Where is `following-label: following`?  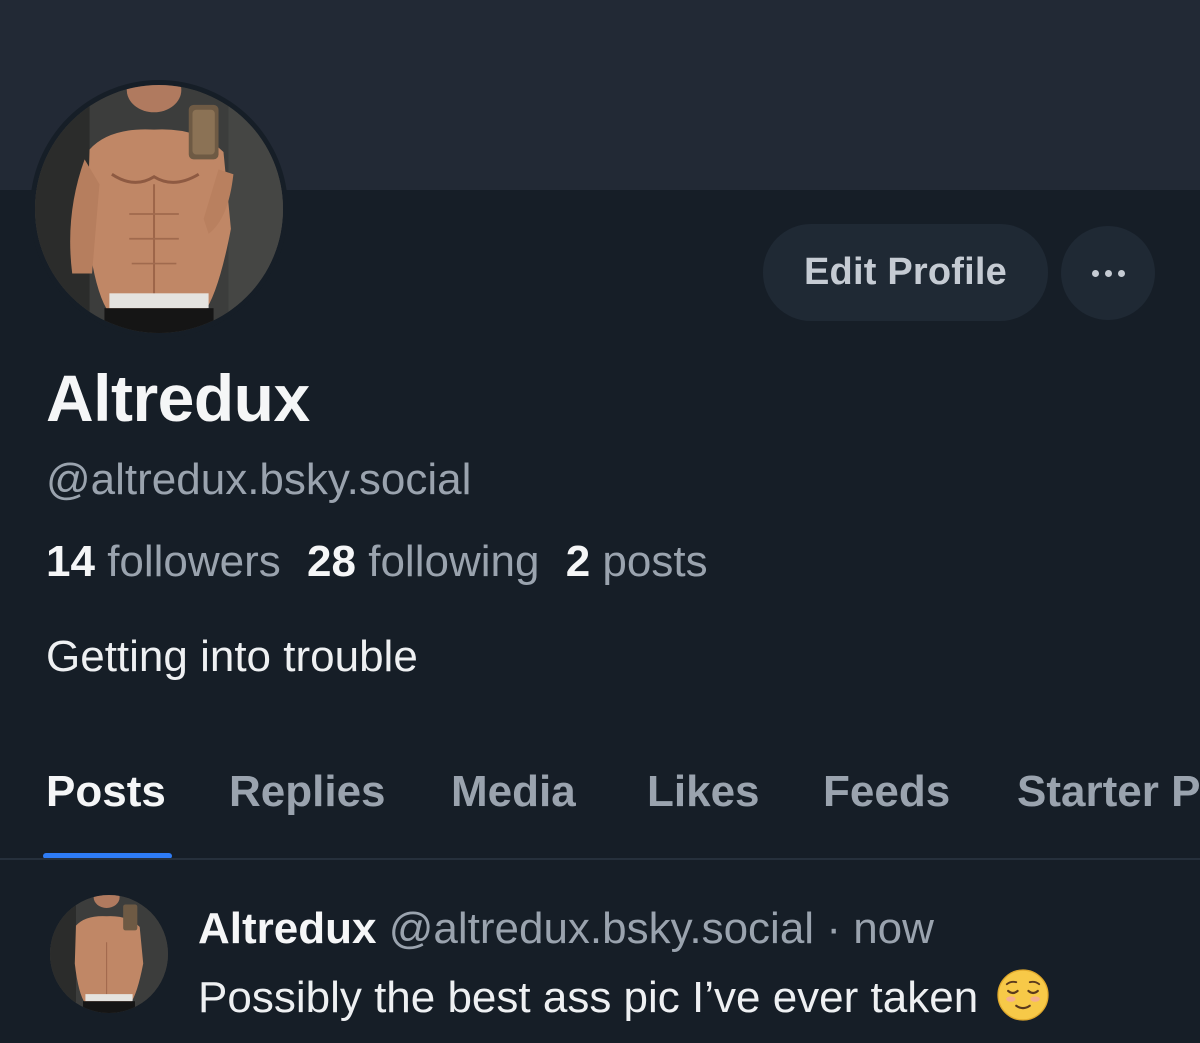 following-label: following is located at coordinates (454, 561).